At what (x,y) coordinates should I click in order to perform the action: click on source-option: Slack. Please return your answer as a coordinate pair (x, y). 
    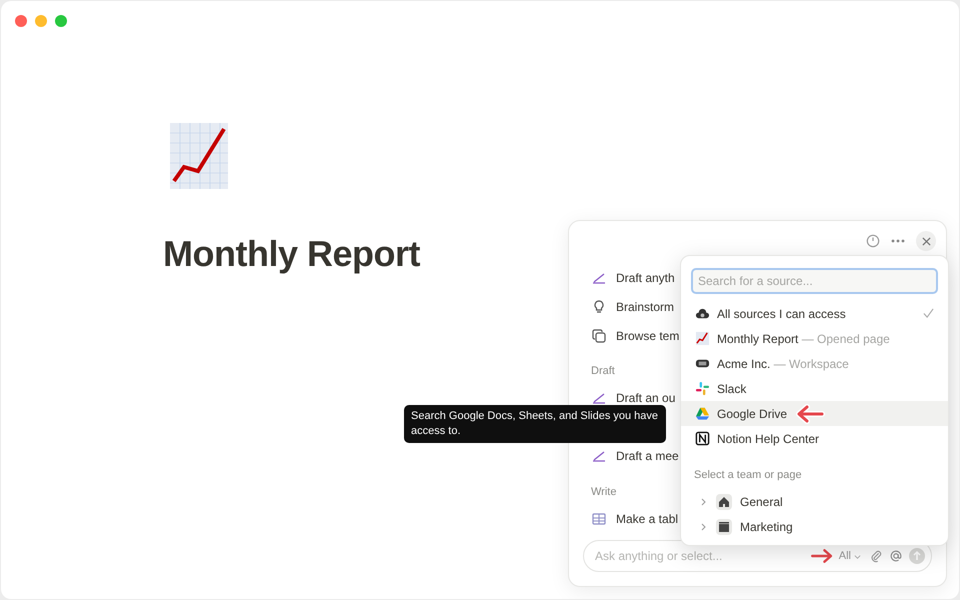
    Looking at the image, I should click on (814, 388).